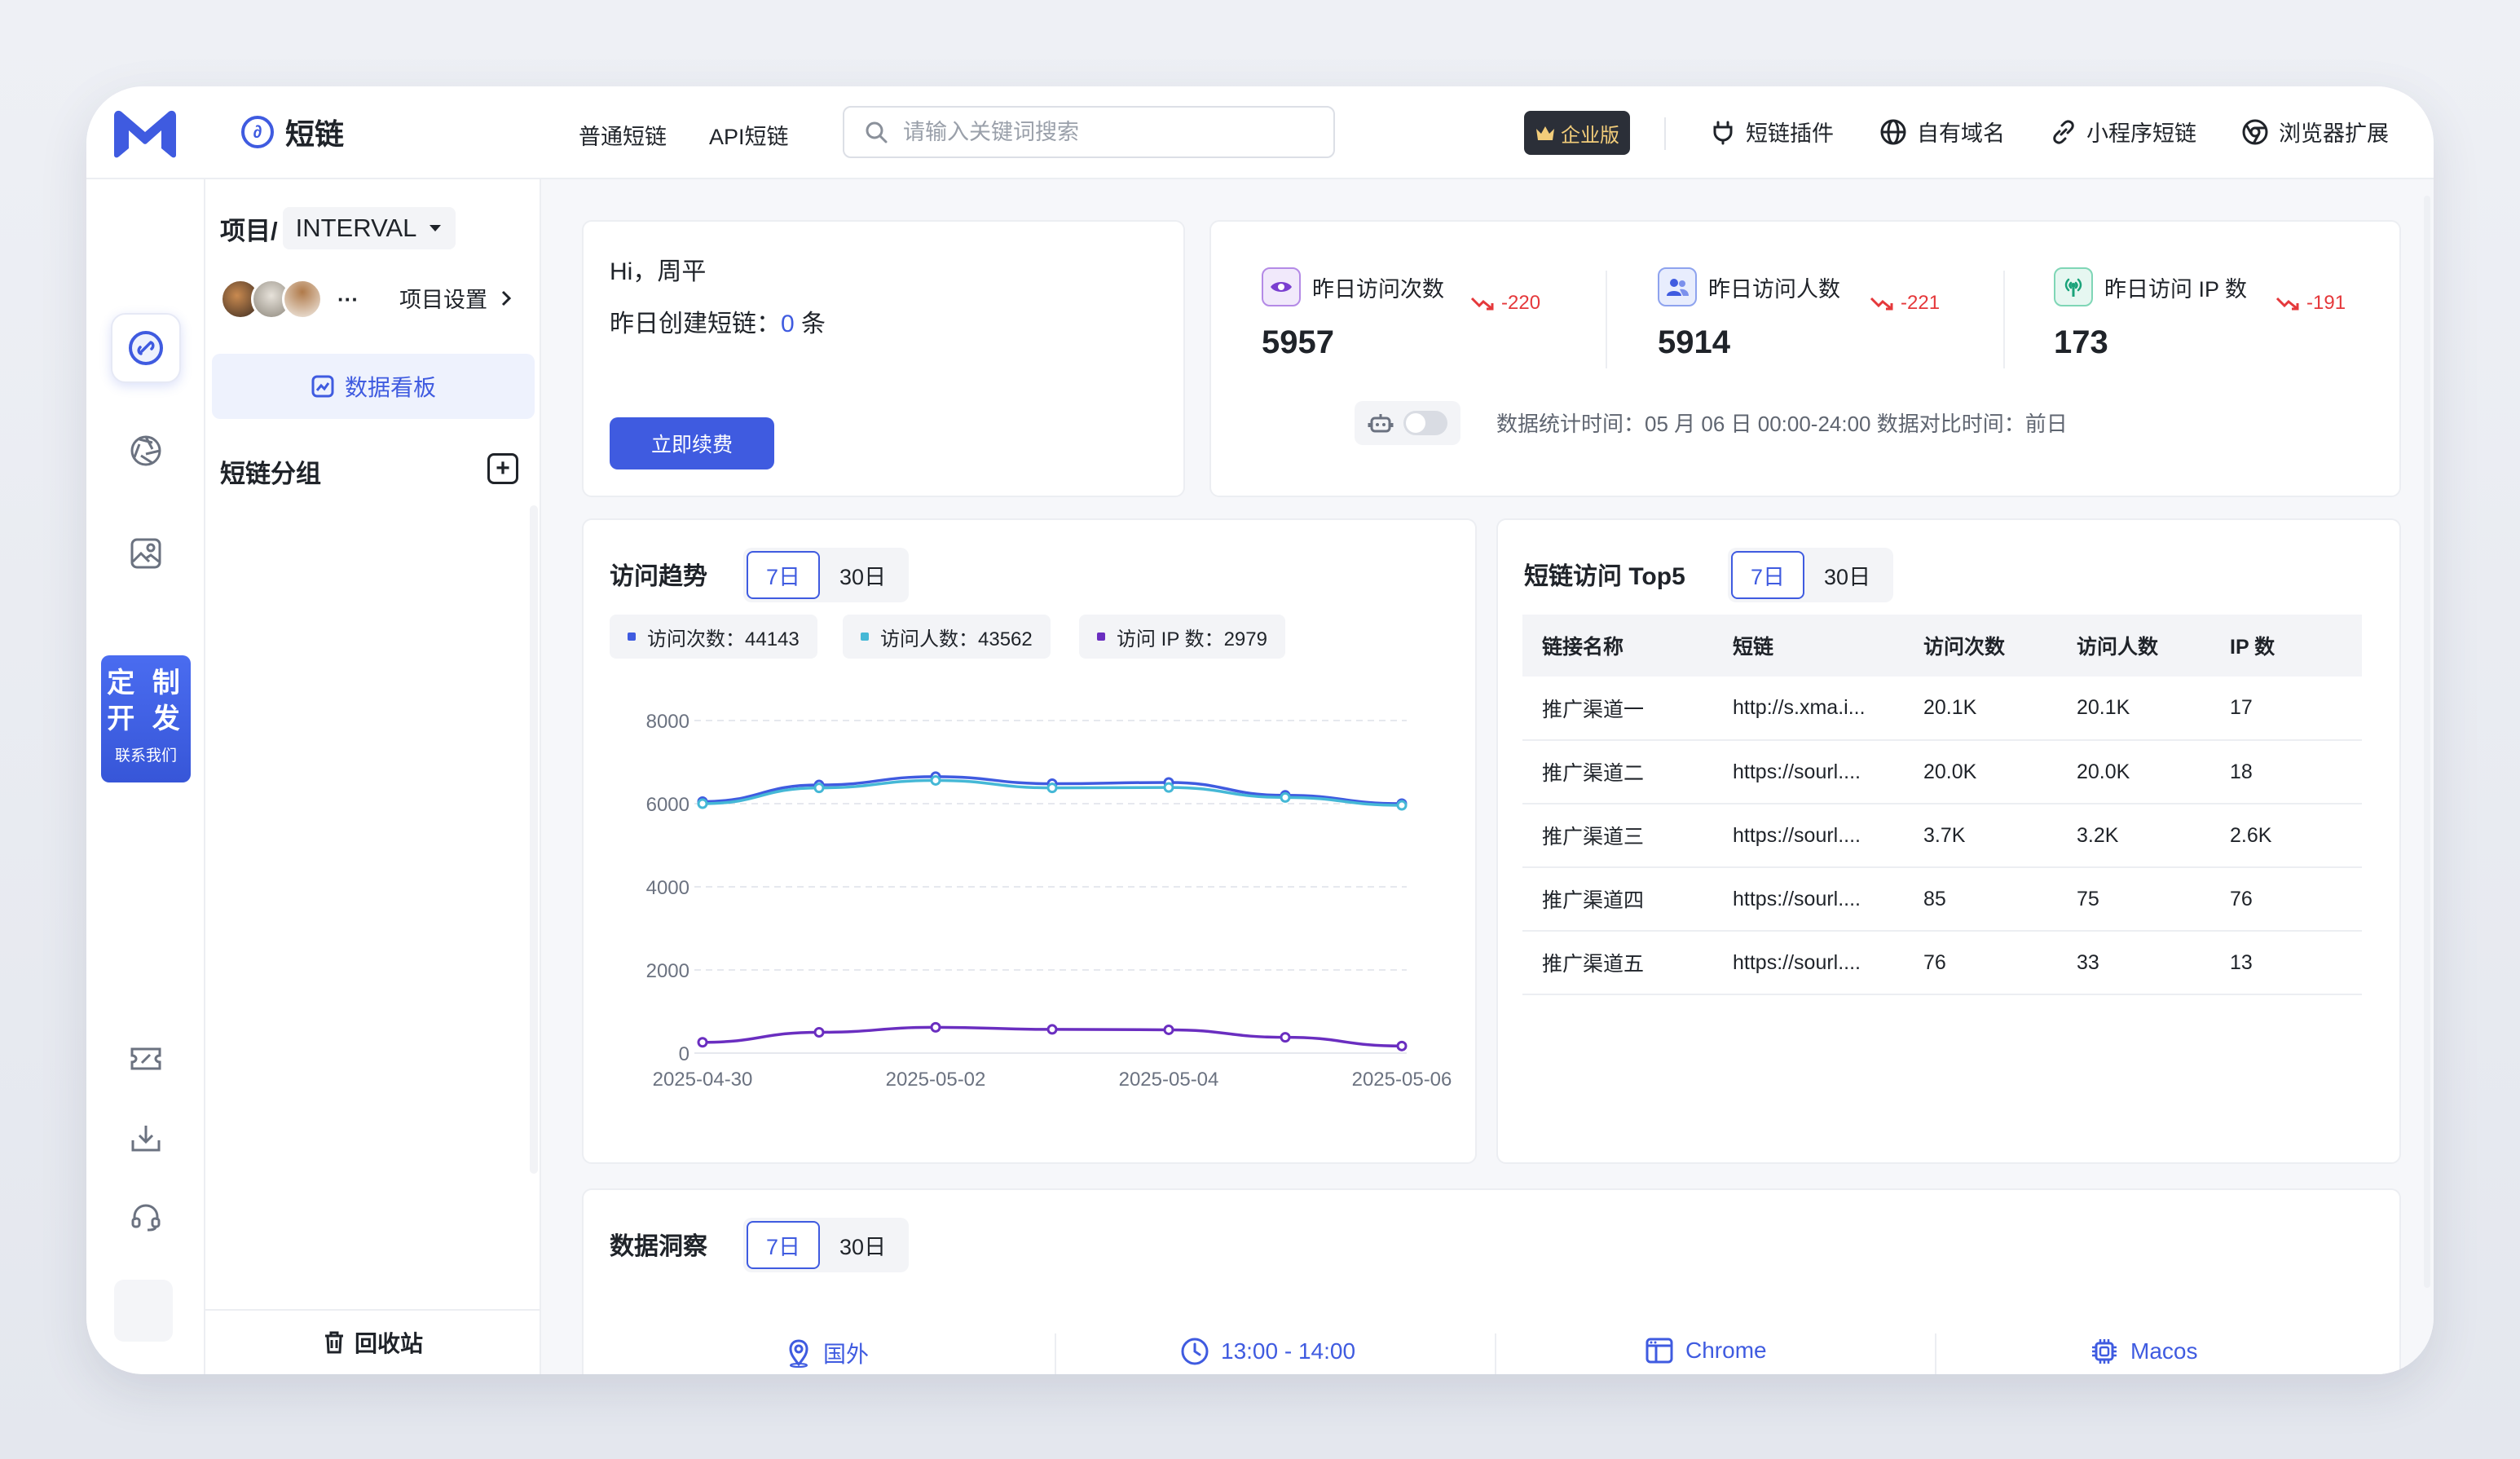  I want to click on product-brand: ∂ 短链, so click(292, 132).